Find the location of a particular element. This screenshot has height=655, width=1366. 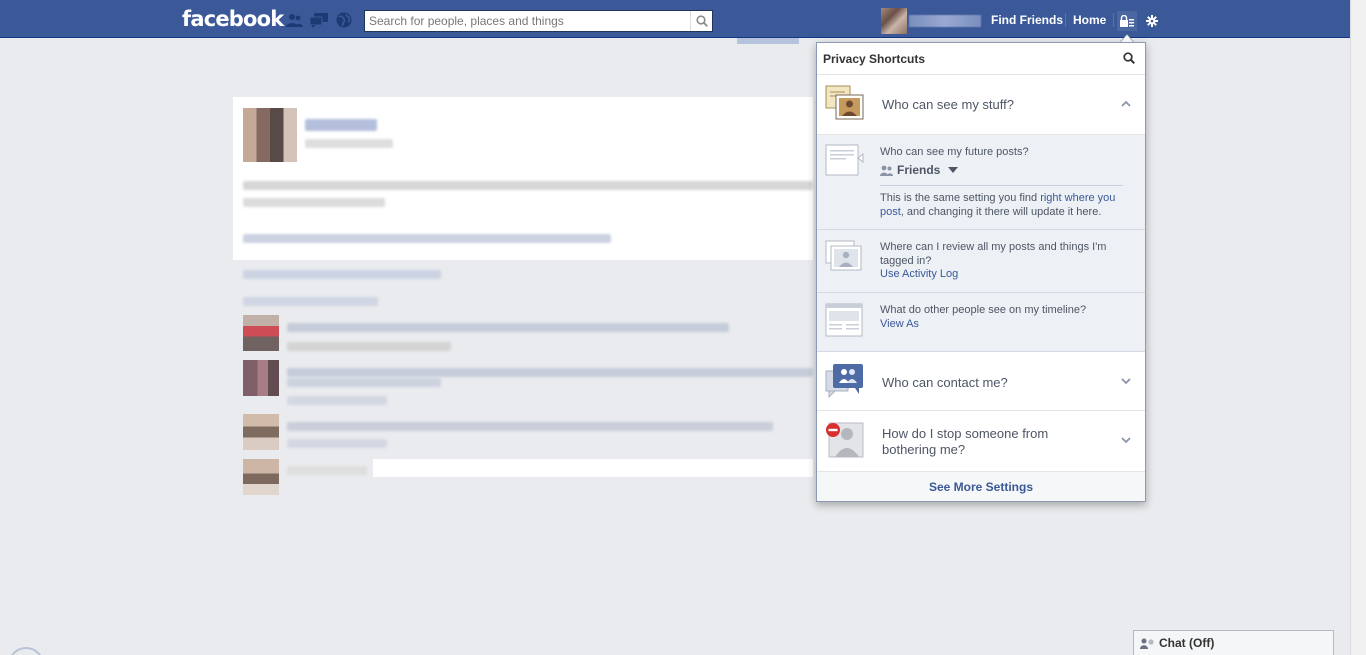

search-box is located at coordinates (538, 21).